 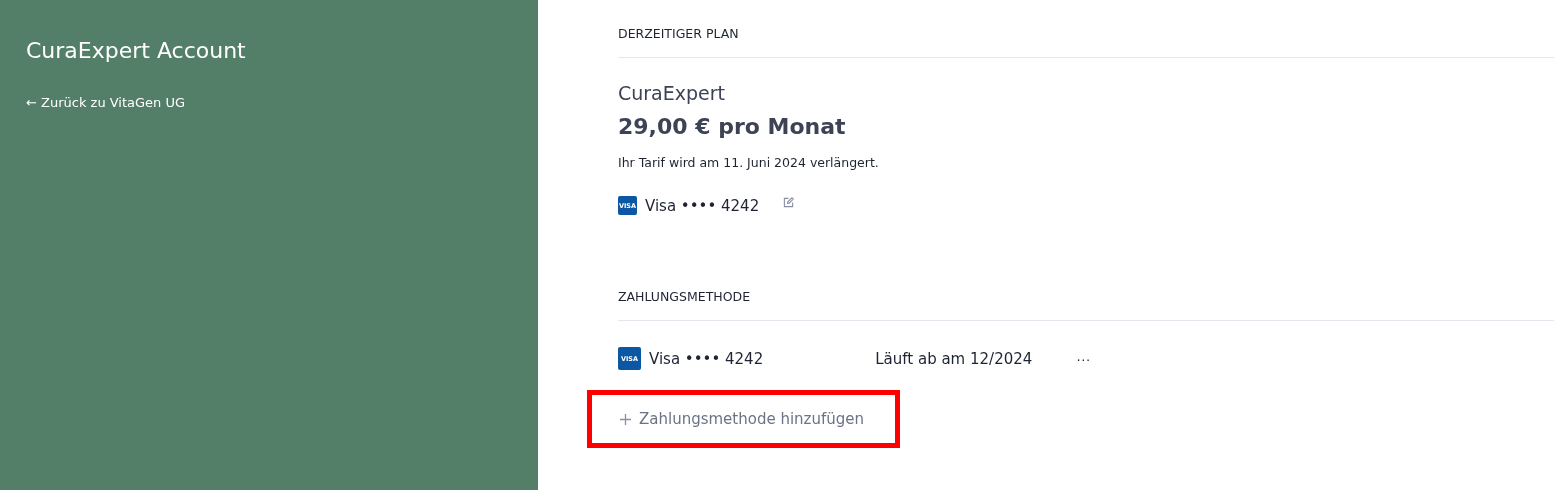 I want to click on more-menu-button: ···, so click(x=1083, y=358).